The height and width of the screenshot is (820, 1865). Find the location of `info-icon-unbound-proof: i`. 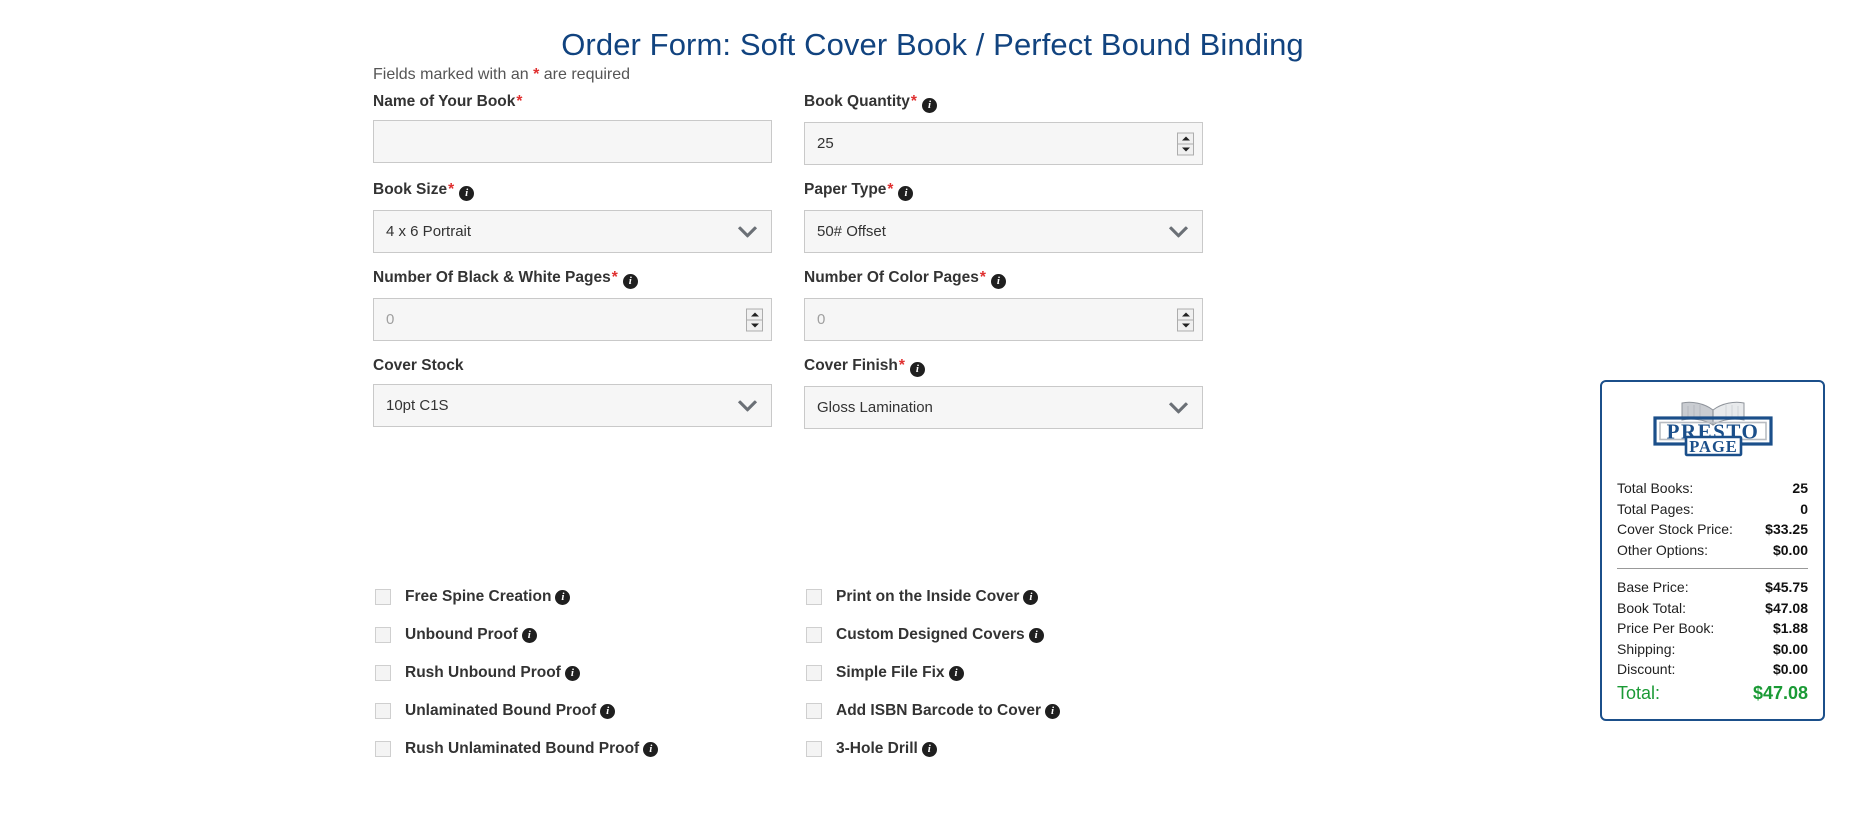

info-icon-unbound-proof: i is located at coordinates (529, 635).